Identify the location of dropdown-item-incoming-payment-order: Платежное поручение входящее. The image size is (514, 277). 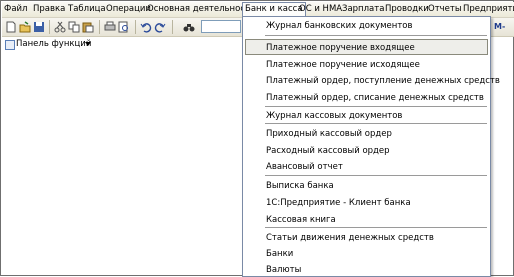
(366, 47).